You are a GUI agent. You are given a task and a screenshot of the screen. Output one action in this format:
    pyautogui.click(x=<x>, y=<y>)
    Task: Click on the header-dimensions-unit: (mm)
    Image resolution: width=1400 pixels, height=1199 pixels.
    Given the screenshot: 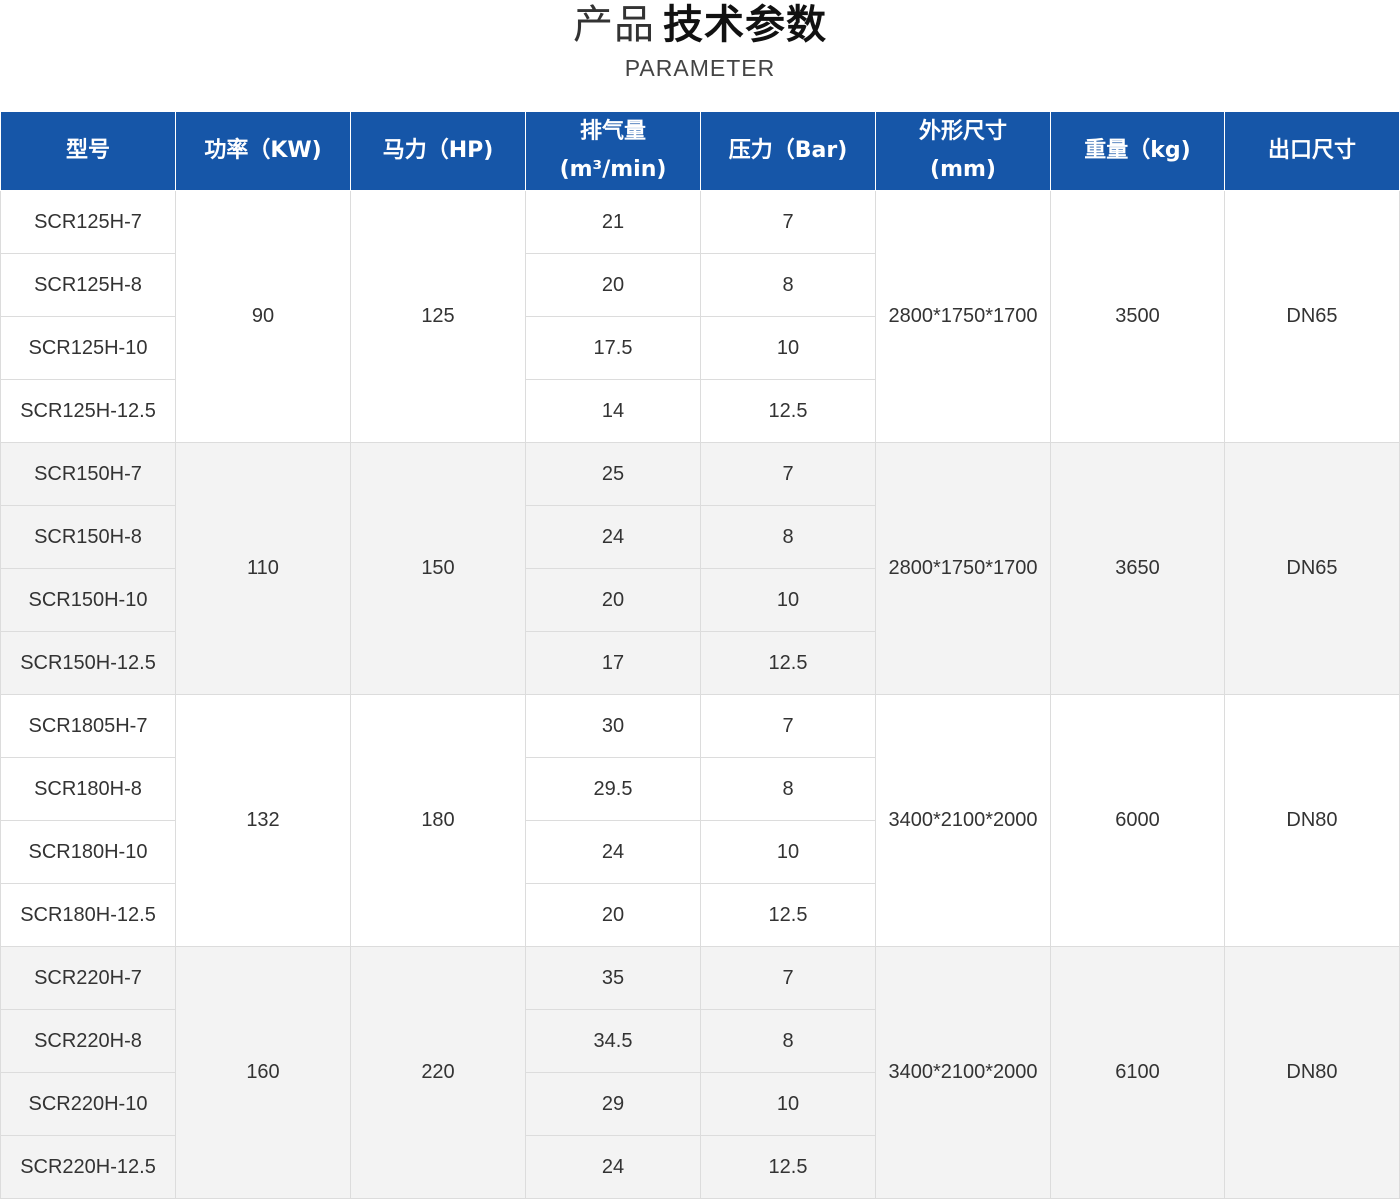 What is the action you would take?
    pyautogui.click(x=963, y=169)
    